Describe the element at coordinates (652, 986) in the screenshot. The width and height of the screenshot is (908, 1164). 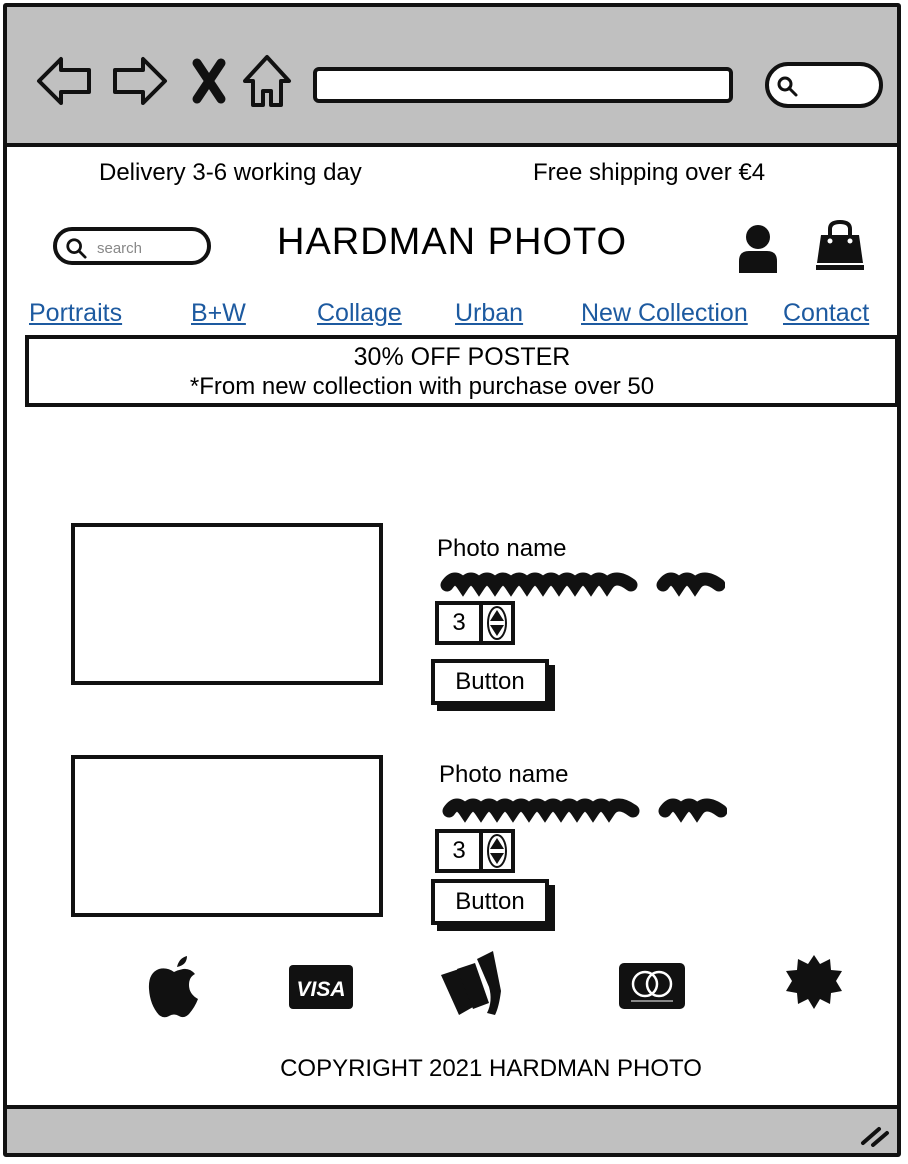
I see `mastercard-icon` at that location.